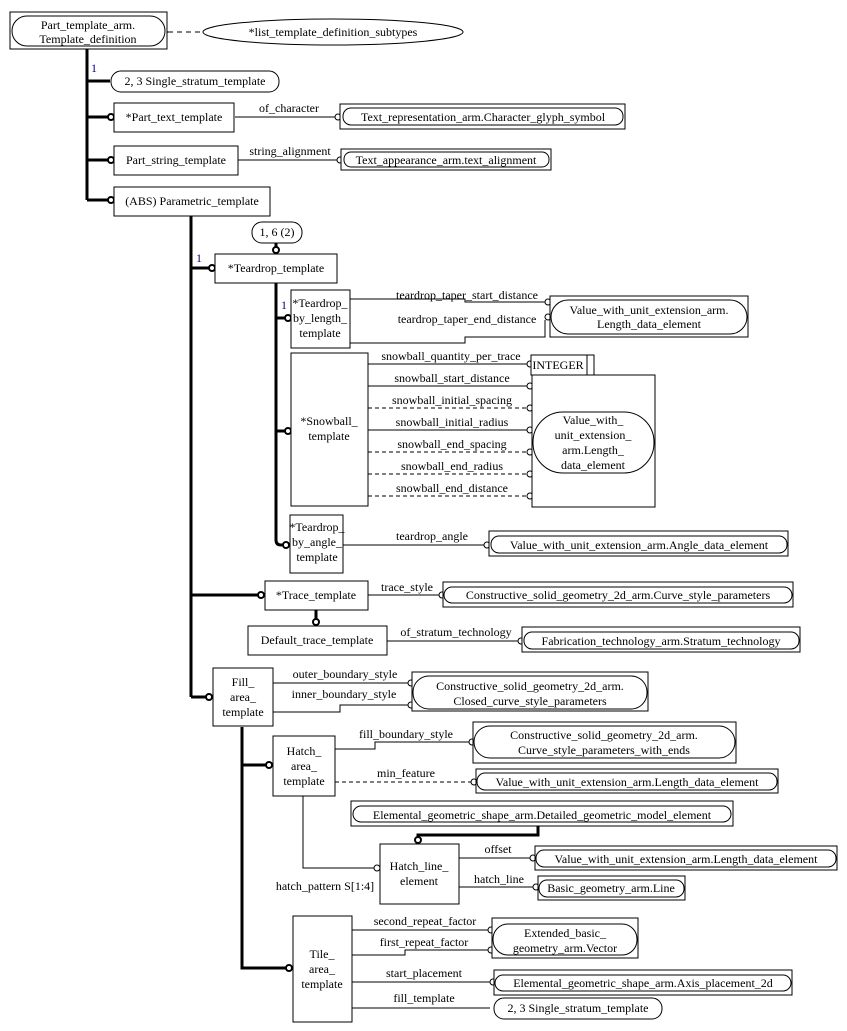 Image resolution: width=847 pixels, height=1031 pixels. I want to click on attr-fill-template: fill_template, so click(423, 998).